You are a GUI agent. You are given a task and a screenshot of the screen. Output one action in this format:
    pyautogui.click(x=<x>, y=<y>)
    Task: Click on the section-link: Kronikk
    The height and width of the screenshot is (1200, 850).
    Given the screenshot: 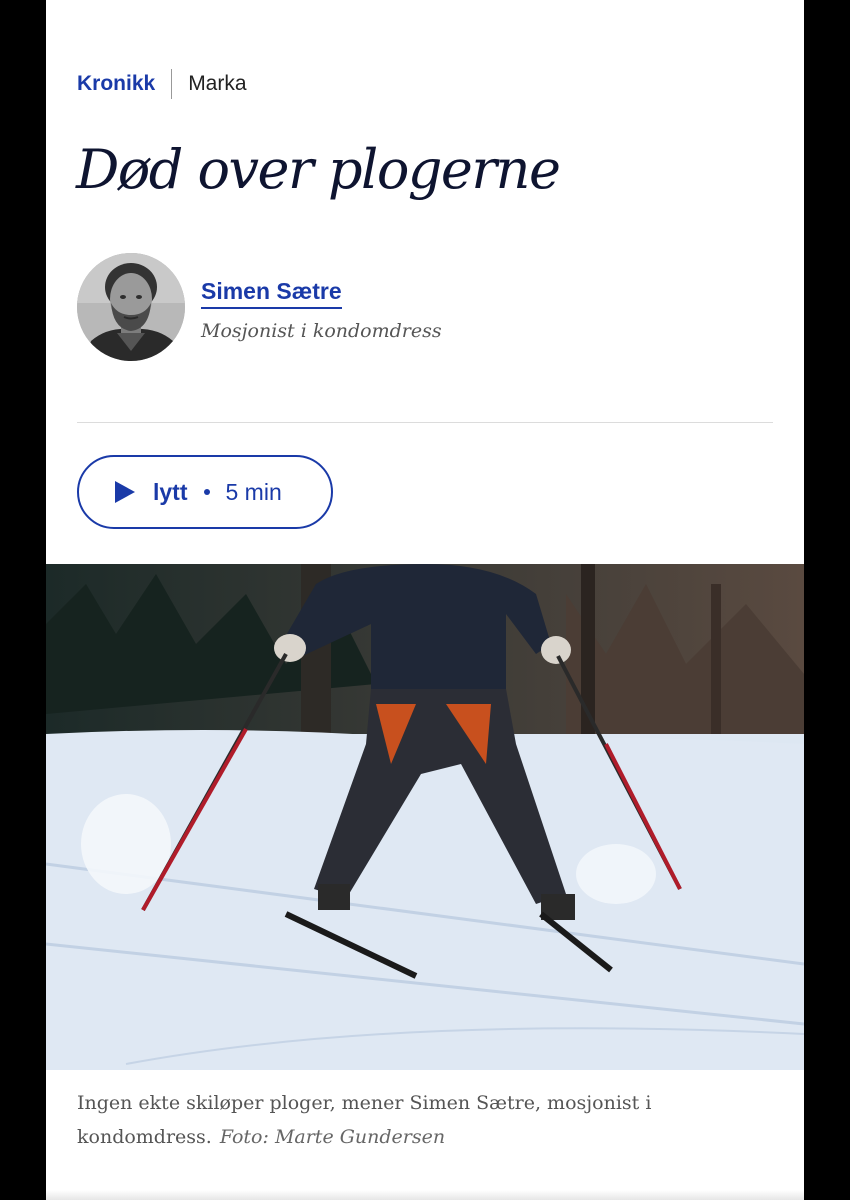 What is the action you would take?
    pyautogui.click(x=116, y=84)
    